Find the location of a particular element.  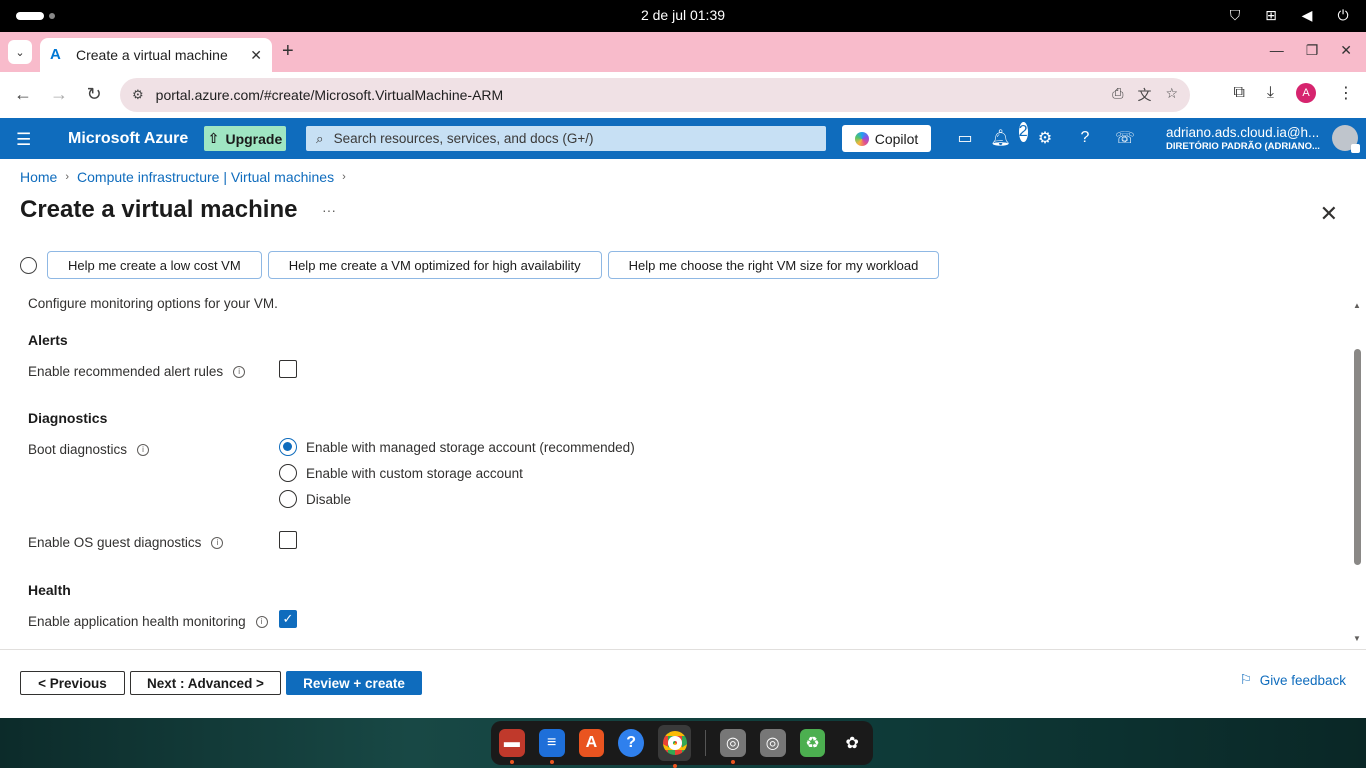

maximize-icon: ❐ is located at coordinates (1312, 50).